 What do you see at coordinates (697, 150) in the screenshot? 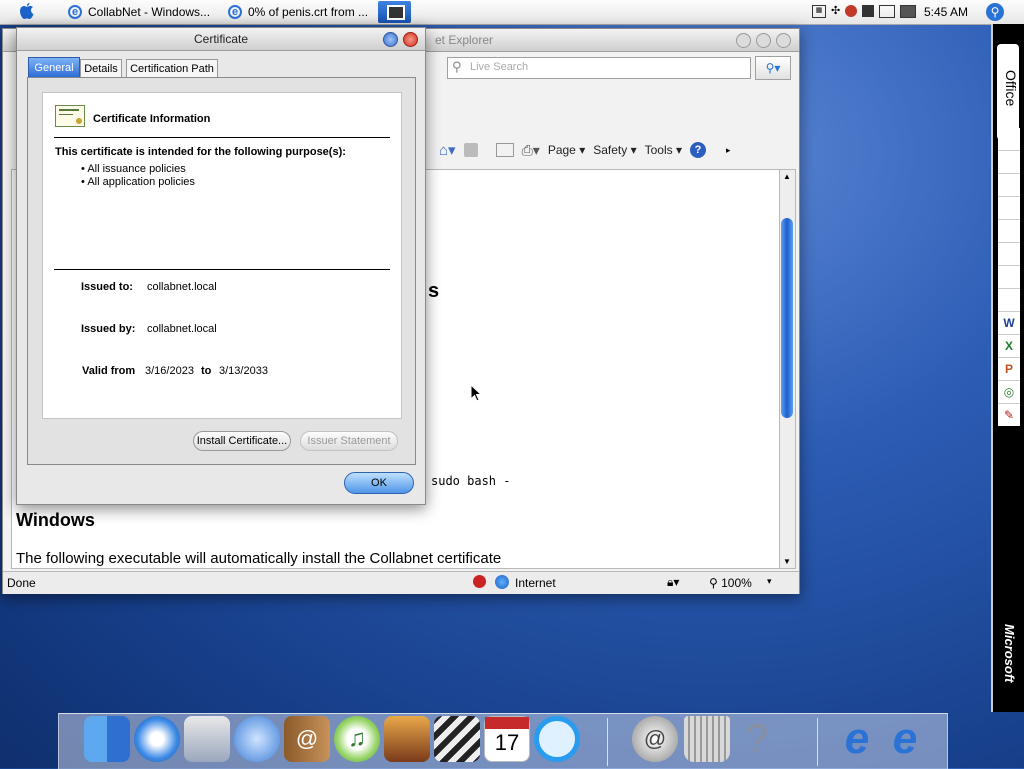
I see `help-icon: ?` at bounding box center [697, 150].